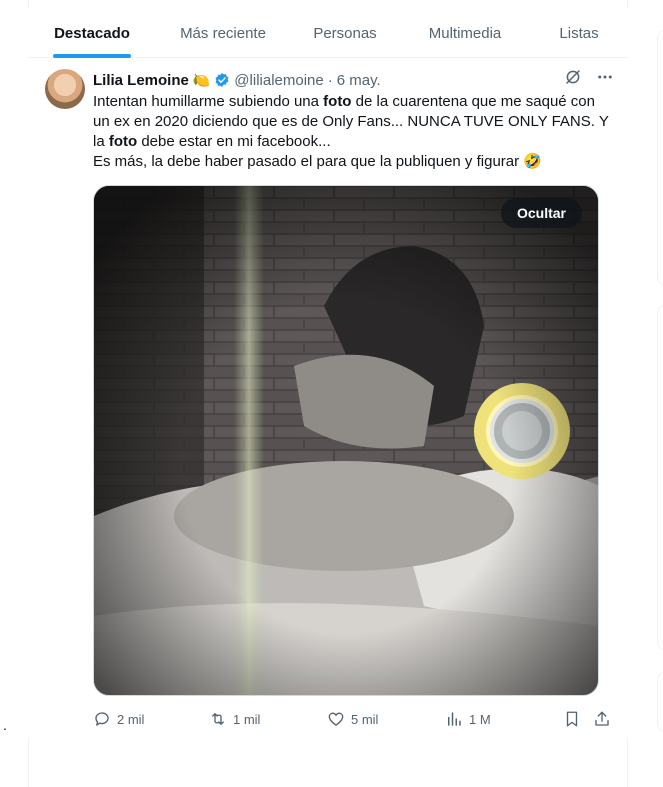 This screenshot has height=787, width=663. Describe the element at coordinates (201, 79) in the screenshot. I see `name-emoji: 🍋` at that location.